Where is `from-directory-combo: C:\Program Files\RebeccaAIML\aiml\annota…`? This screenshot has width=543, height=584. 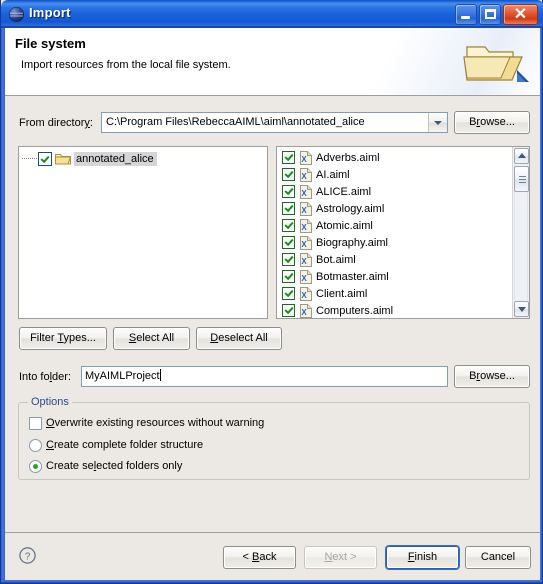
from-directory-combo: C:\Program Files\RebeccaAIML\aiml\annota… is located at coordinates (274, 122).